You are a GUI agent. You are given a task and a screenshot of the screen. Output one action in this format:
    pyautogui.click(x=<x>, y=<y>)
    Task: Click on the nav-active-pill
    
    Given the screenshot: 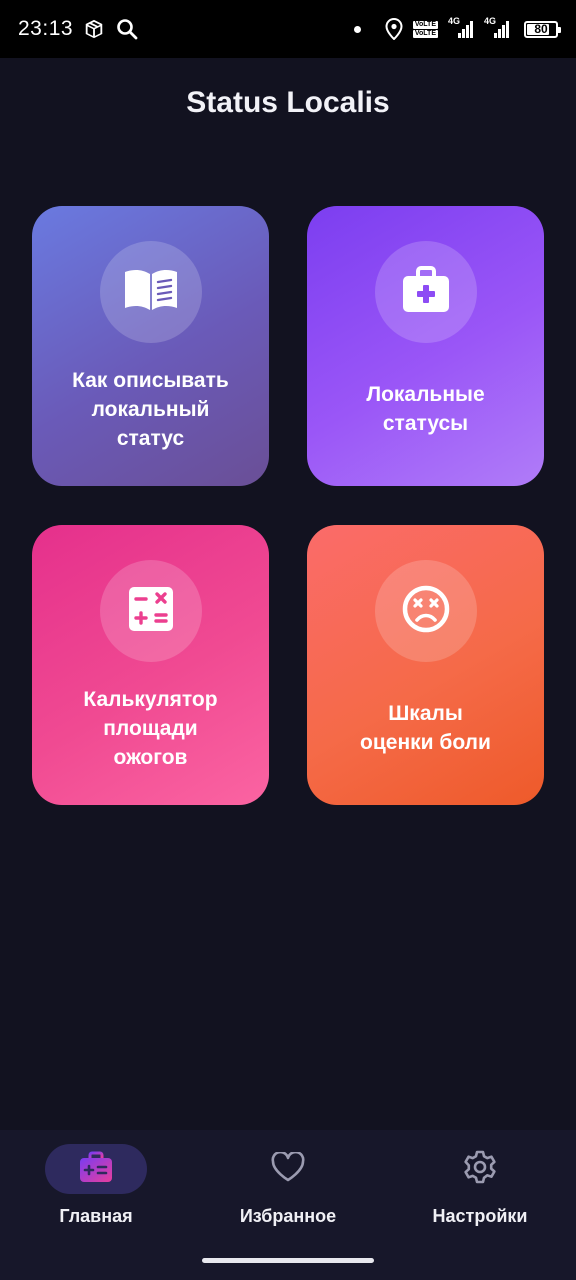 What is the action you would take?
    pyautogui.click(x=96, y=1169)
    